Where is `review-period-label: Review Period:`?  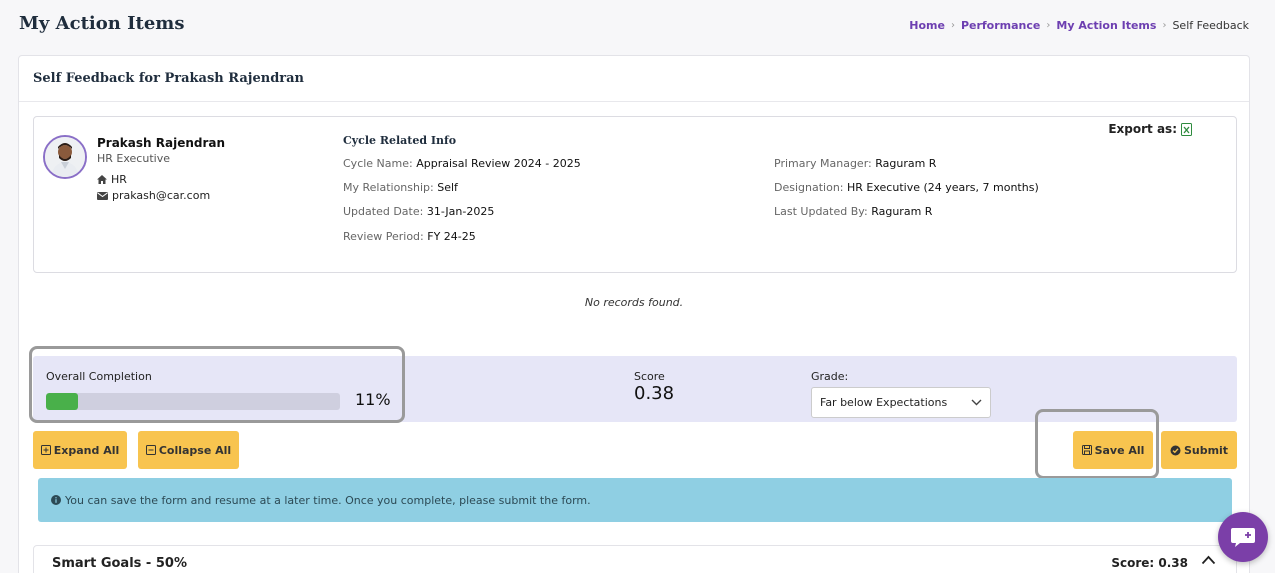 review-period-label: Review Period: is located at coordinates (383, 236).